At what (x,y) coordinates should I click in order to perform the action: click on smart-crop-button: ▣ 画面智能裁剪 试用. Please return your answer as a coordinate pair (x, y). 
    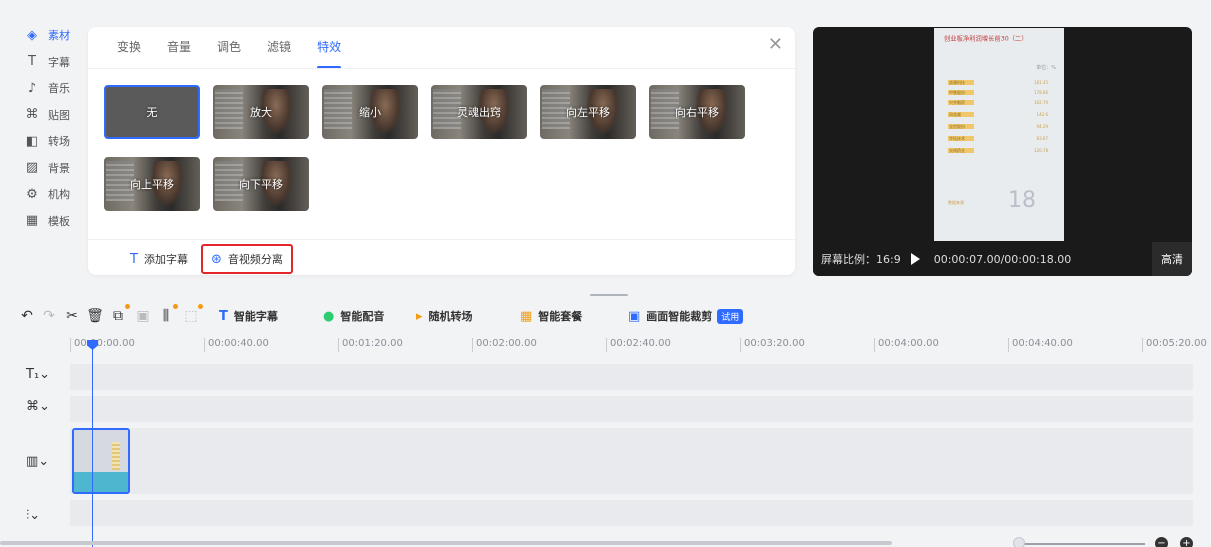
    Looking at the image, I should click on (686, 316).